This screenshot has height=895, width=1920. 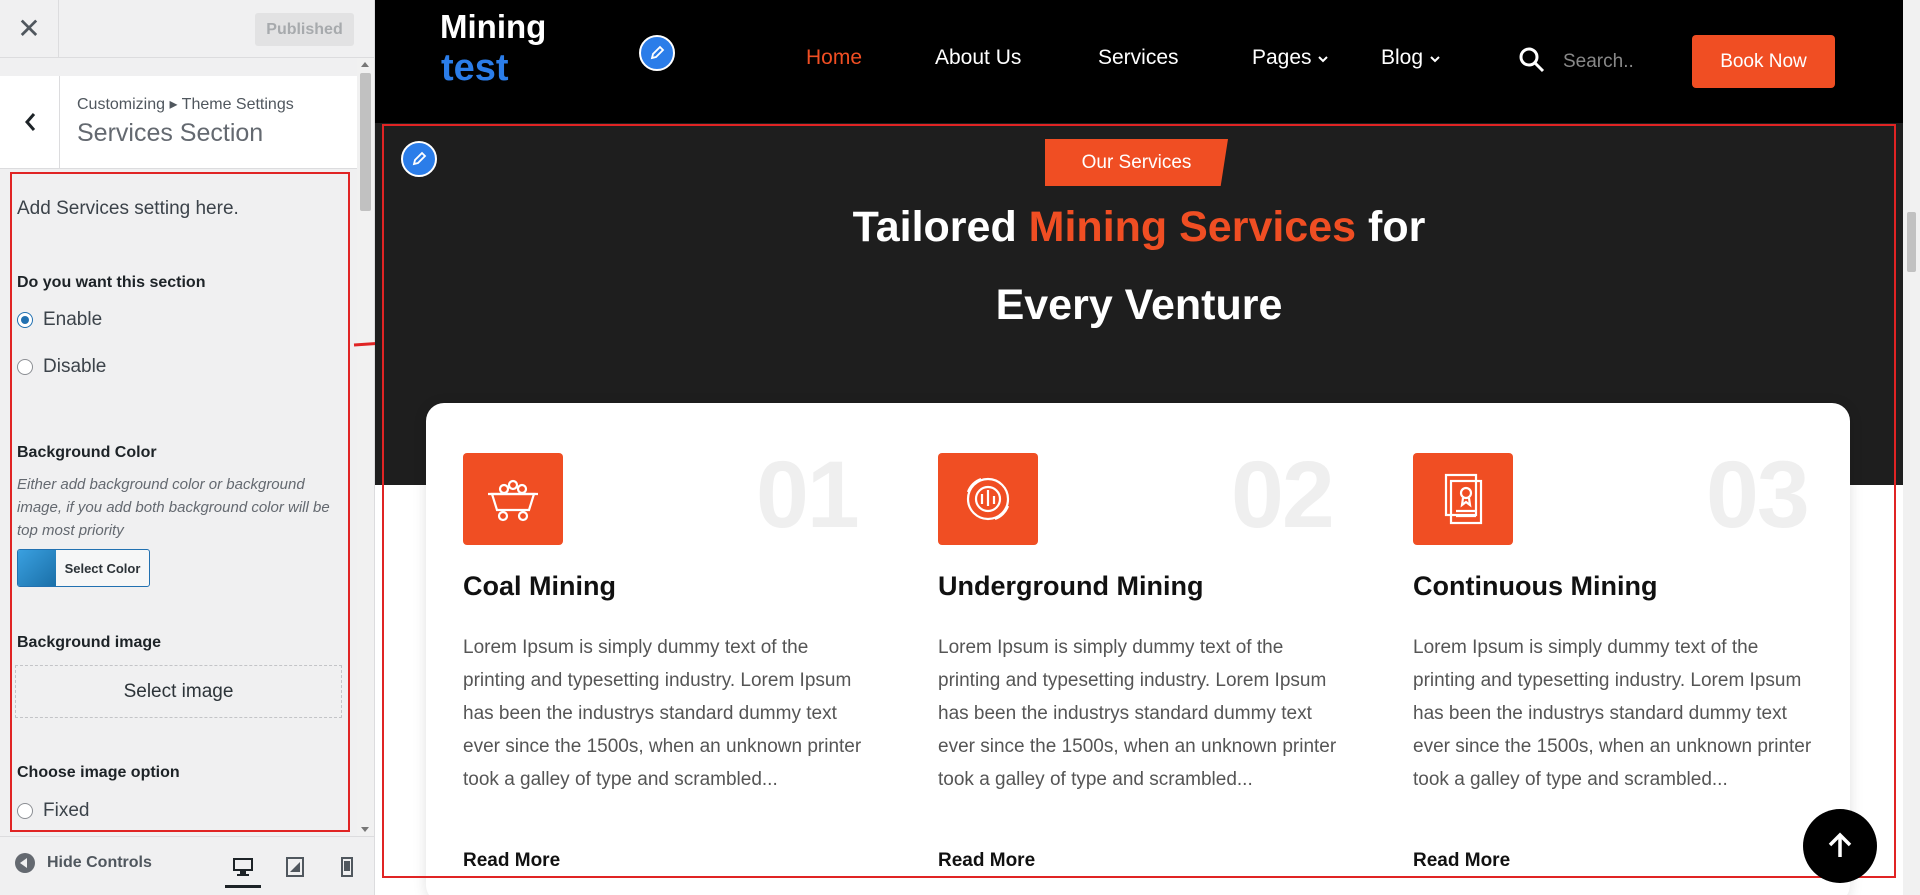 What do you see at coordinates (1283, 495) in the screenshot?
I see `card-number: 02` at bounding box center [1283, 495].